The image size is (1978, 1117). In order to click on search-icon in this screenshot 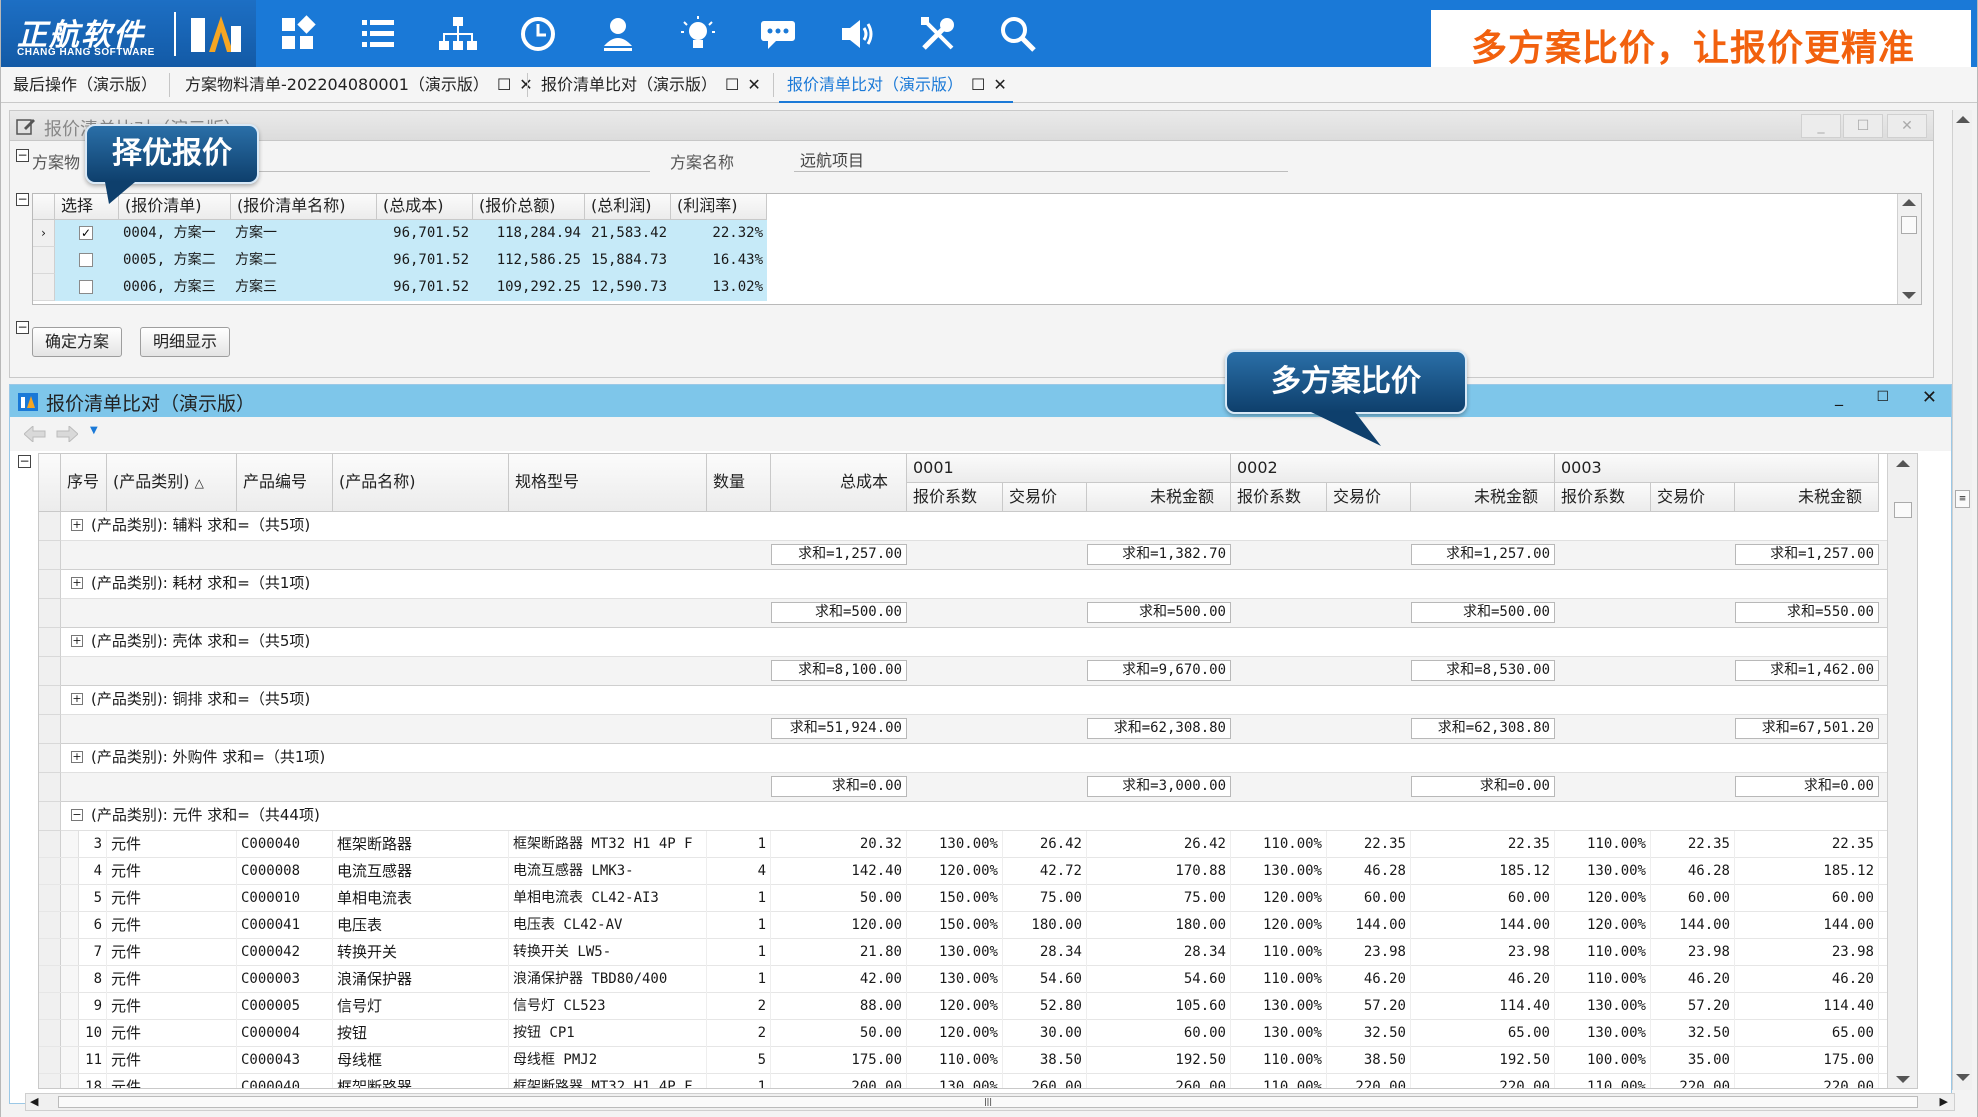, I will do `click(1018, 34)`.